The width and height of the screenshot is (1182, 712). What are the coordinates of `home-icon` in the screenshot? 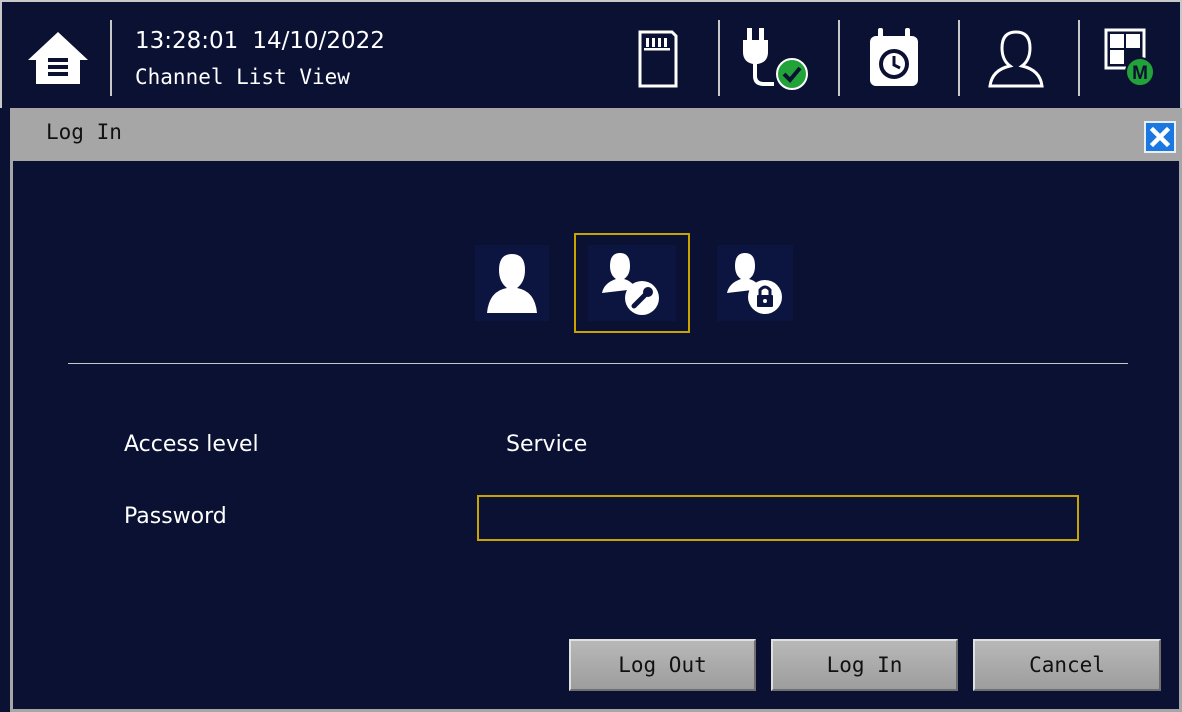 It's located at (58, 57).